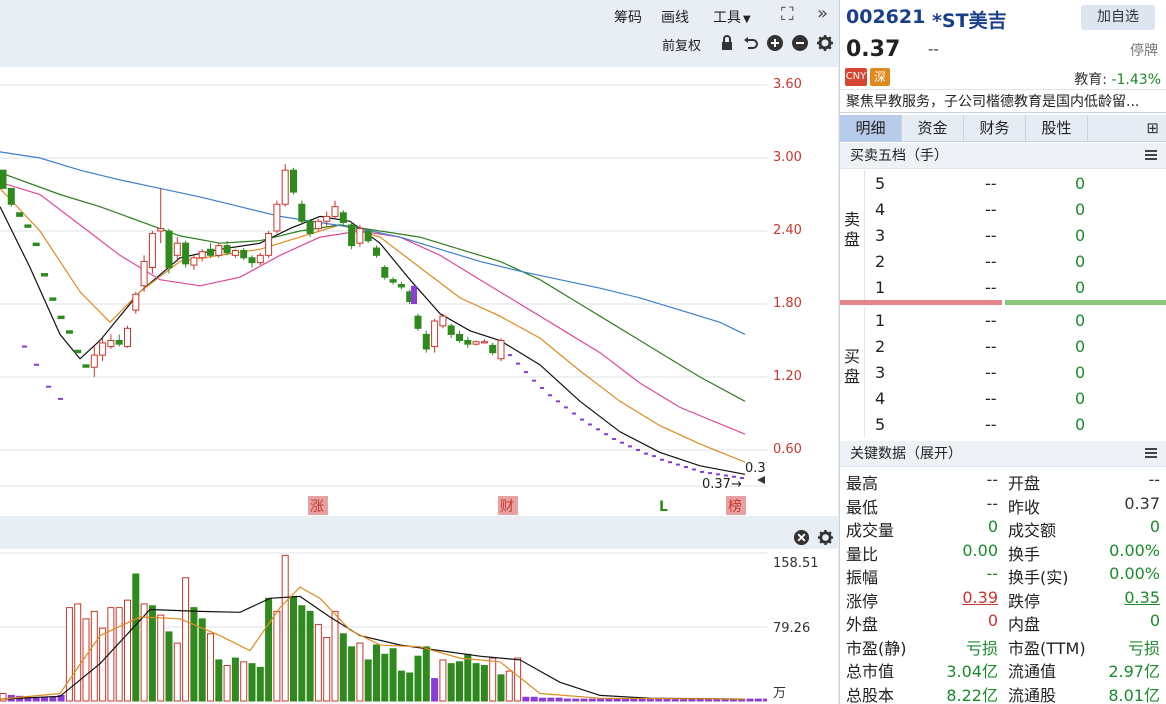 The image size is (1166, 704). What do you see at coordinates (969, 21) in the screenshot?
I see `stock-name: *ST美吉` at bounding box center [969, 21].